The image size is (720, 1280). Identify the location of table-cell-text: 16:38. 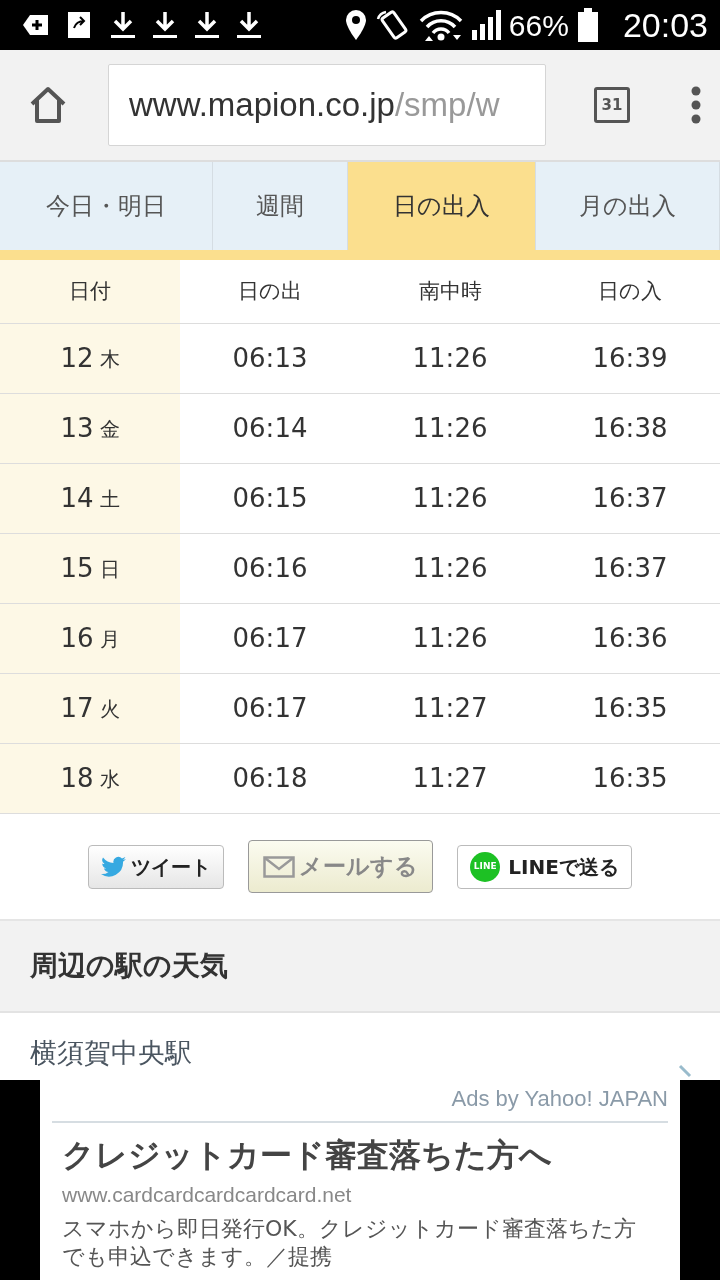
(630, 428).